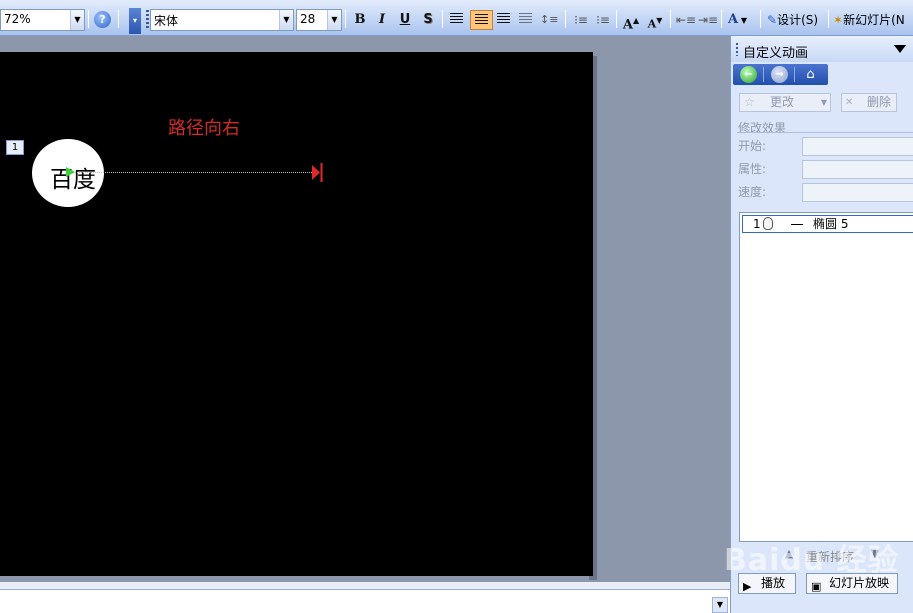 The width and height of the screenshot is (913, 613). Describe the element at coordinates (752, 146) in the screenshot. I see `start-label: 开始:` at that location.